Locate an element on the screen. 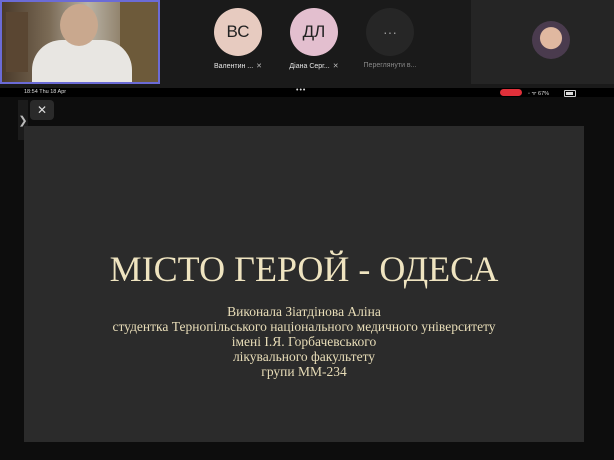 The image size is (614, 460). status-date: Thu 18 Apr is located at coordinates (53, 92).